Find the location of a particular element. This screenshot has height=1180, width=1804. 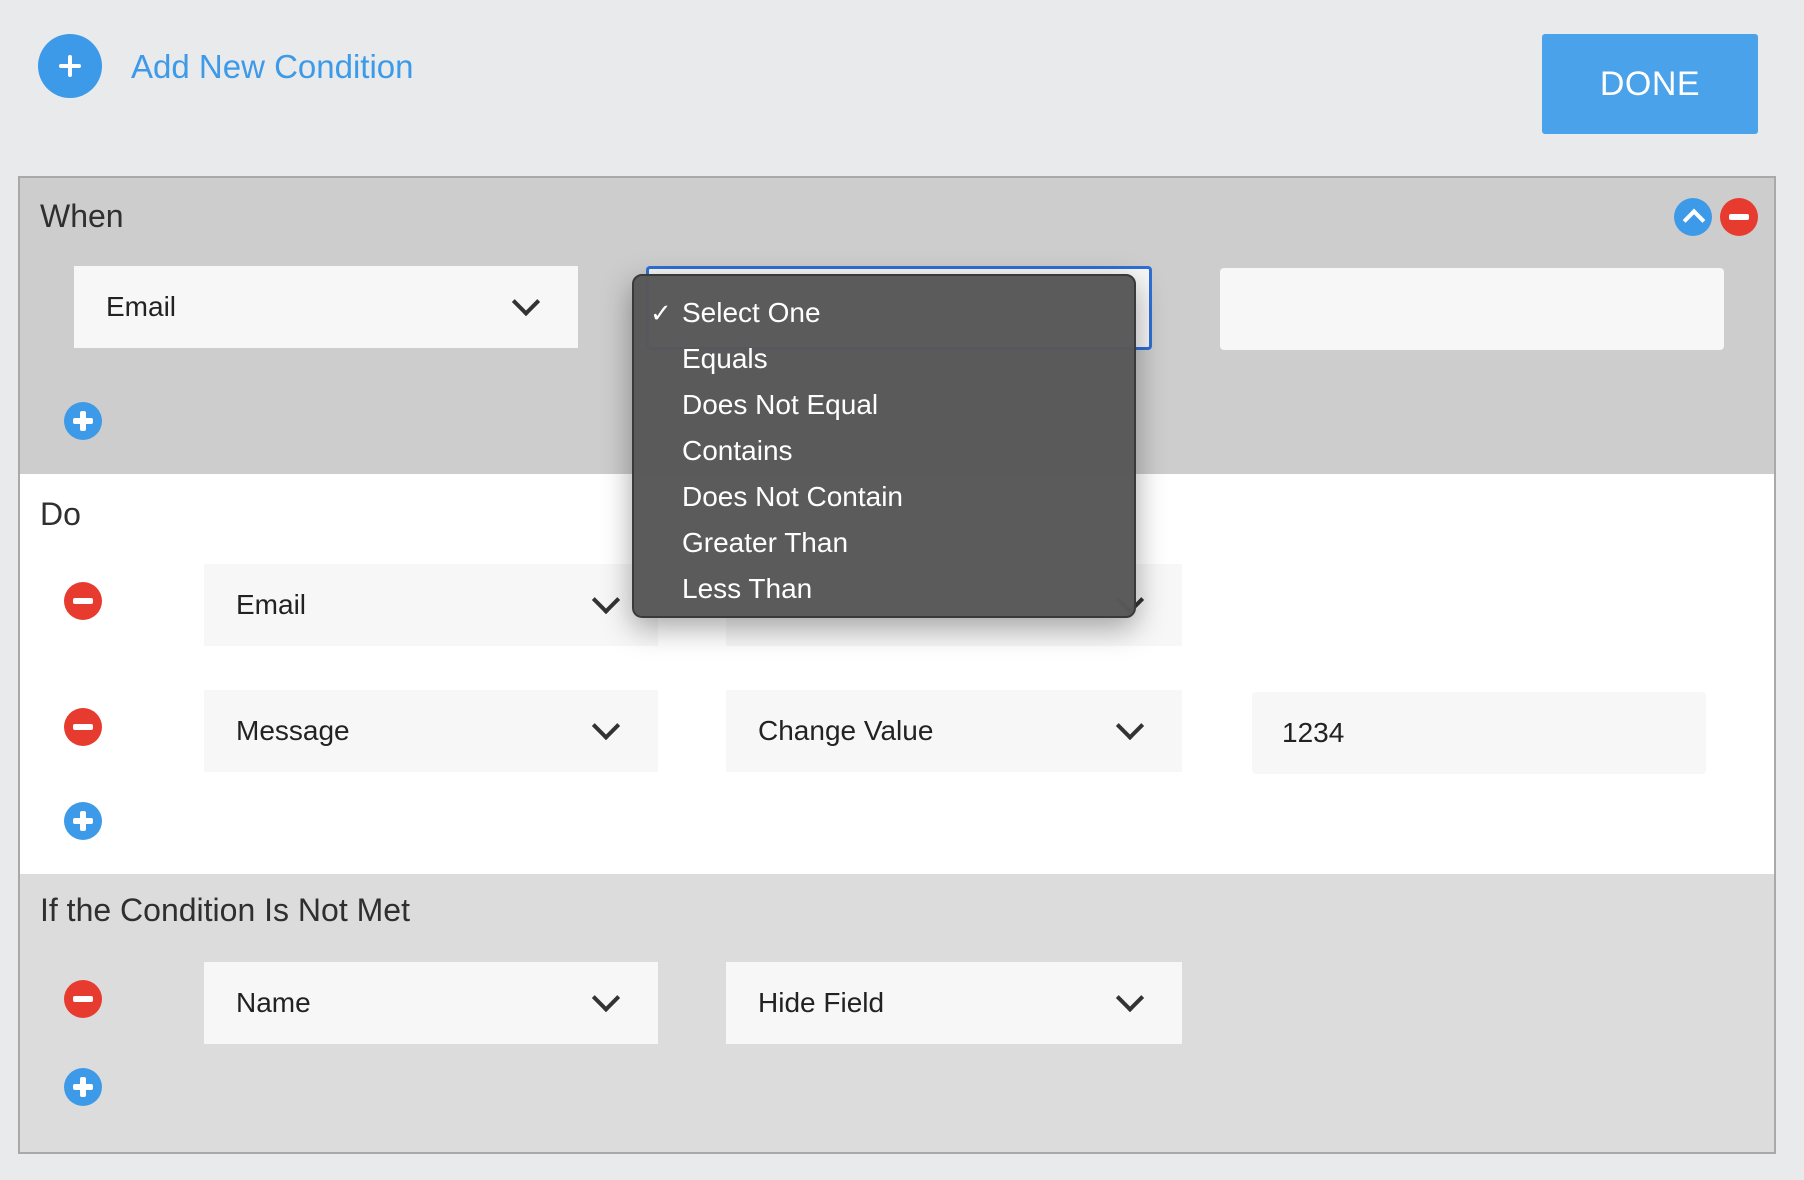

do-field-value: Email is located at coordinates (271, 604).